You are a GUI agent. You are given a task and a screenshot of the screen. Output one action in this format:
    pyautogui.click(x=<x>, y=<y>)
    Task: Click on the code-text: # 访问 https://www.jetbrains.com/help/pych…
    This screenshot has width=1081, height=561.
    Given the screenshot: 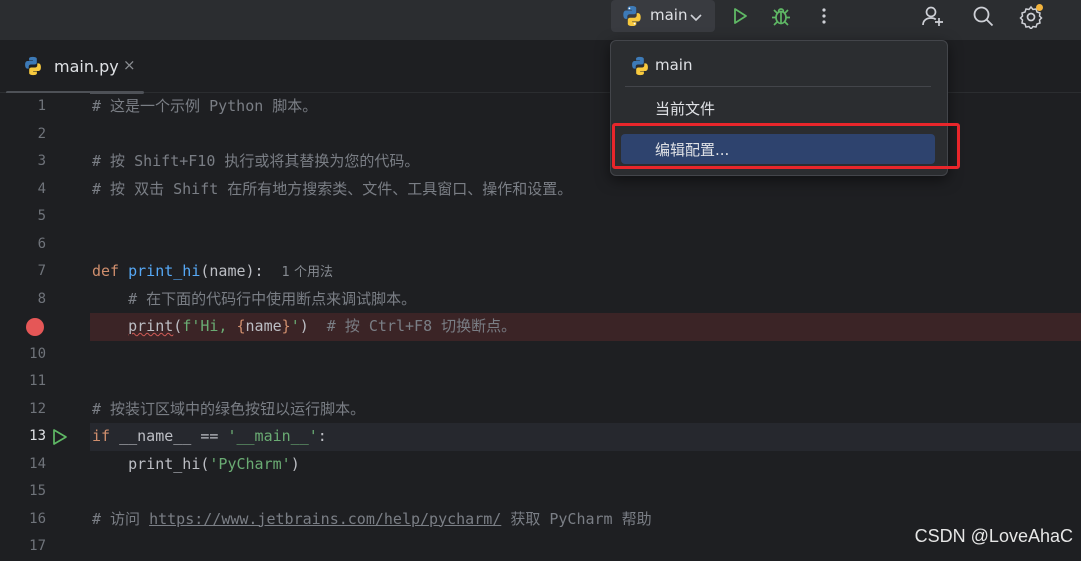 What is the action you would take?
    pyautogui.click(x=372, y=520)
    